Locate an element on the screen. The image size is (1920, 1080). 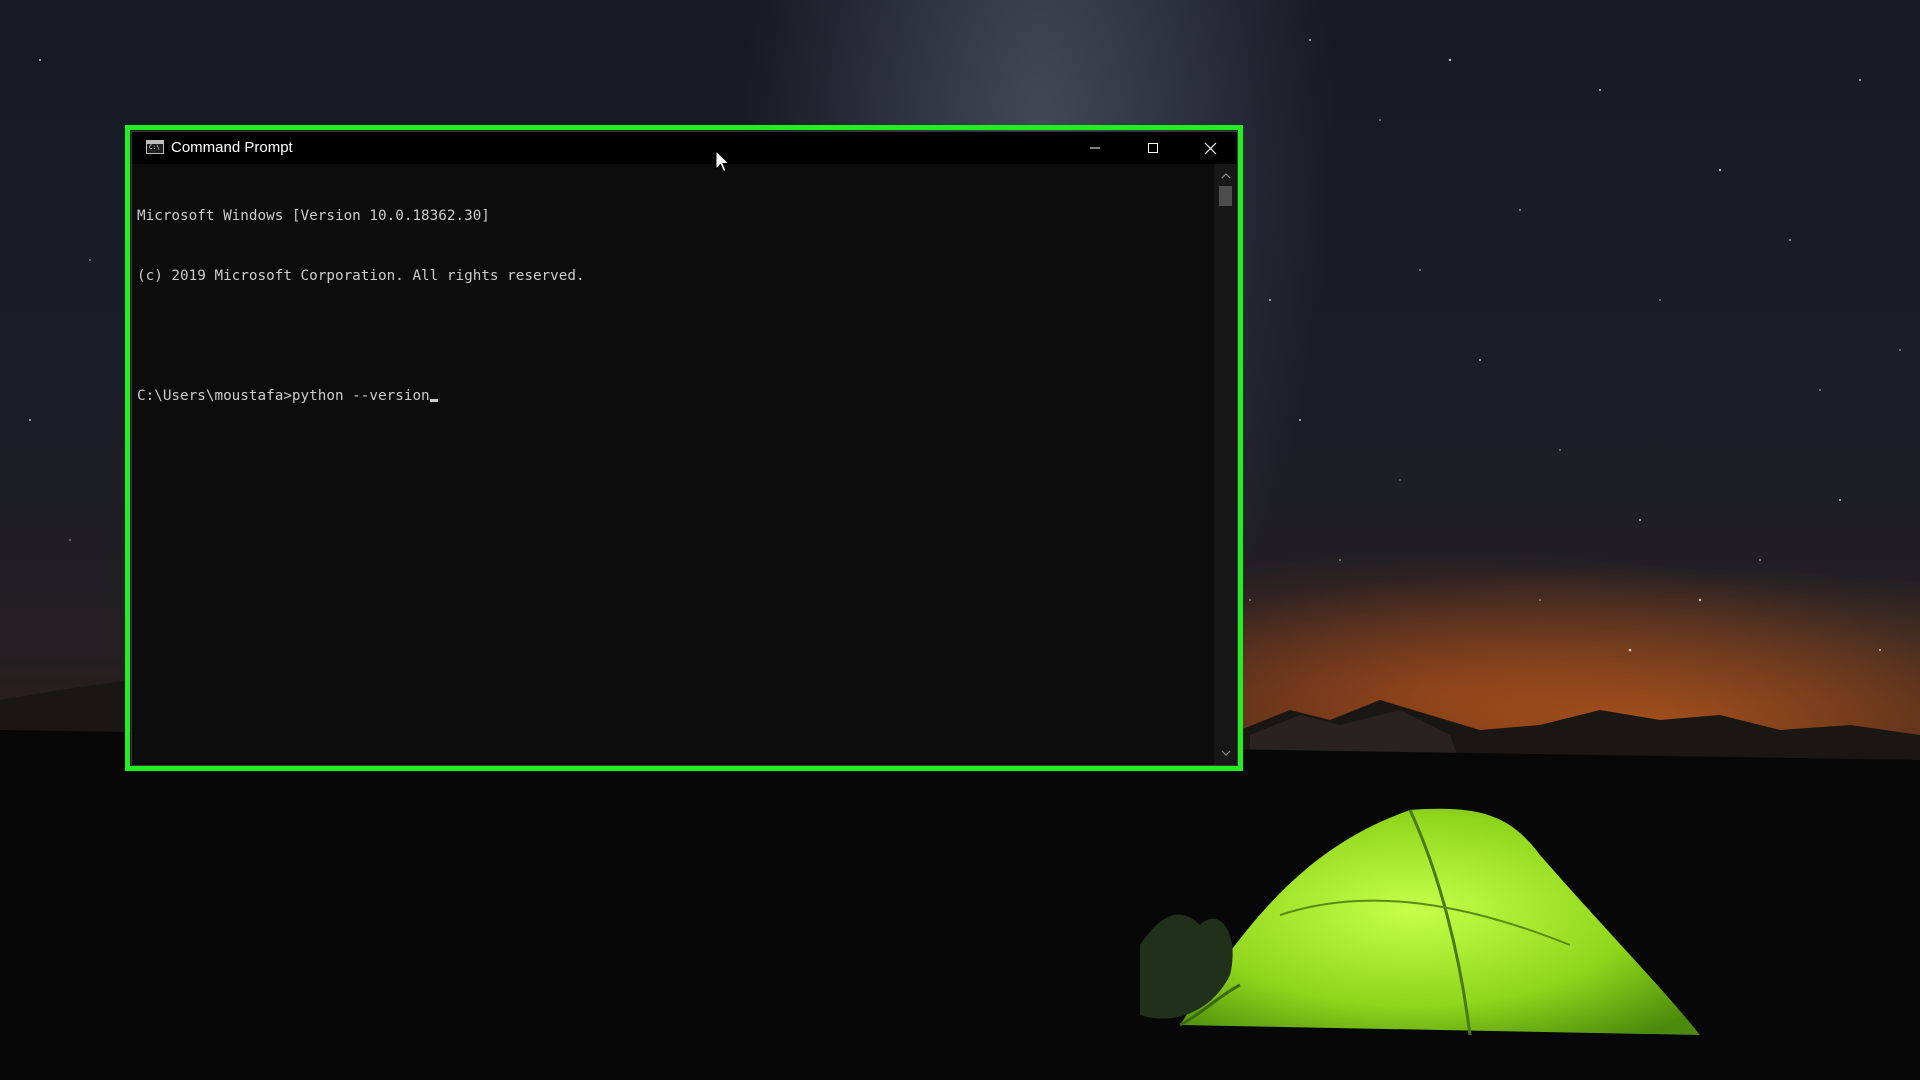
tent is located at coordinates (1420, 922).